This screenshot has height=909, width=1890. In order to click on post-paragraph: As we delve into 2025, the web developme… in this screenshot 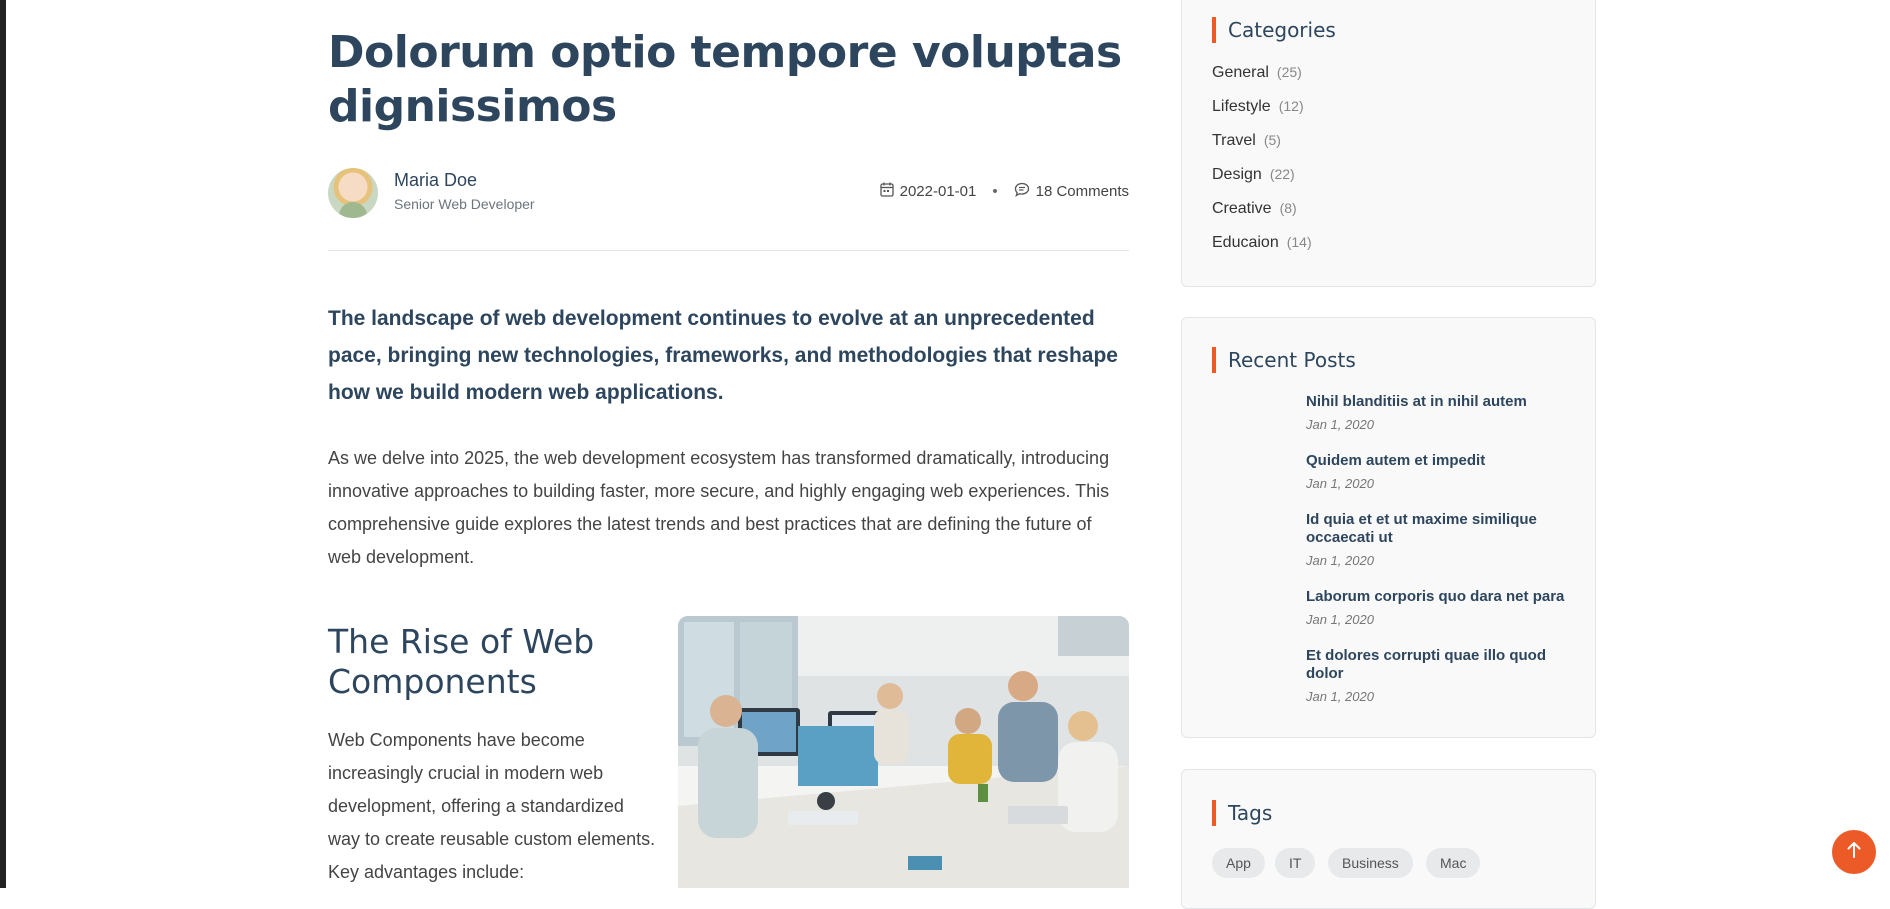, I will do `click(719, 507)`.